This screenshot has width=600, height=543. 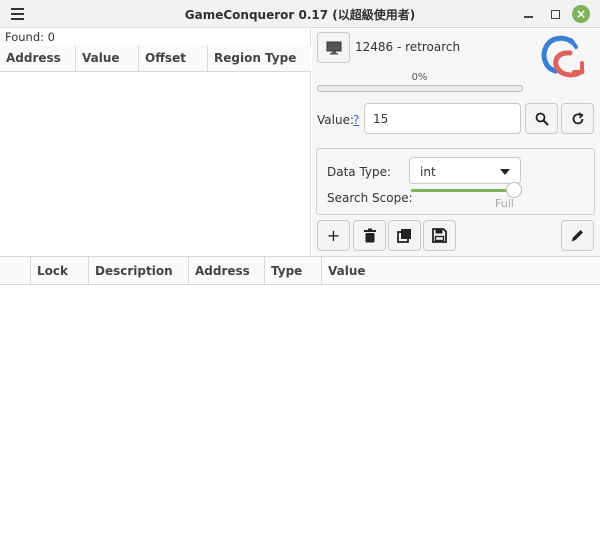 What do you see at coordinates (139, 270) in the screenshot?
I see `cheat-col-description: Description` at bounding box center [139, 270].